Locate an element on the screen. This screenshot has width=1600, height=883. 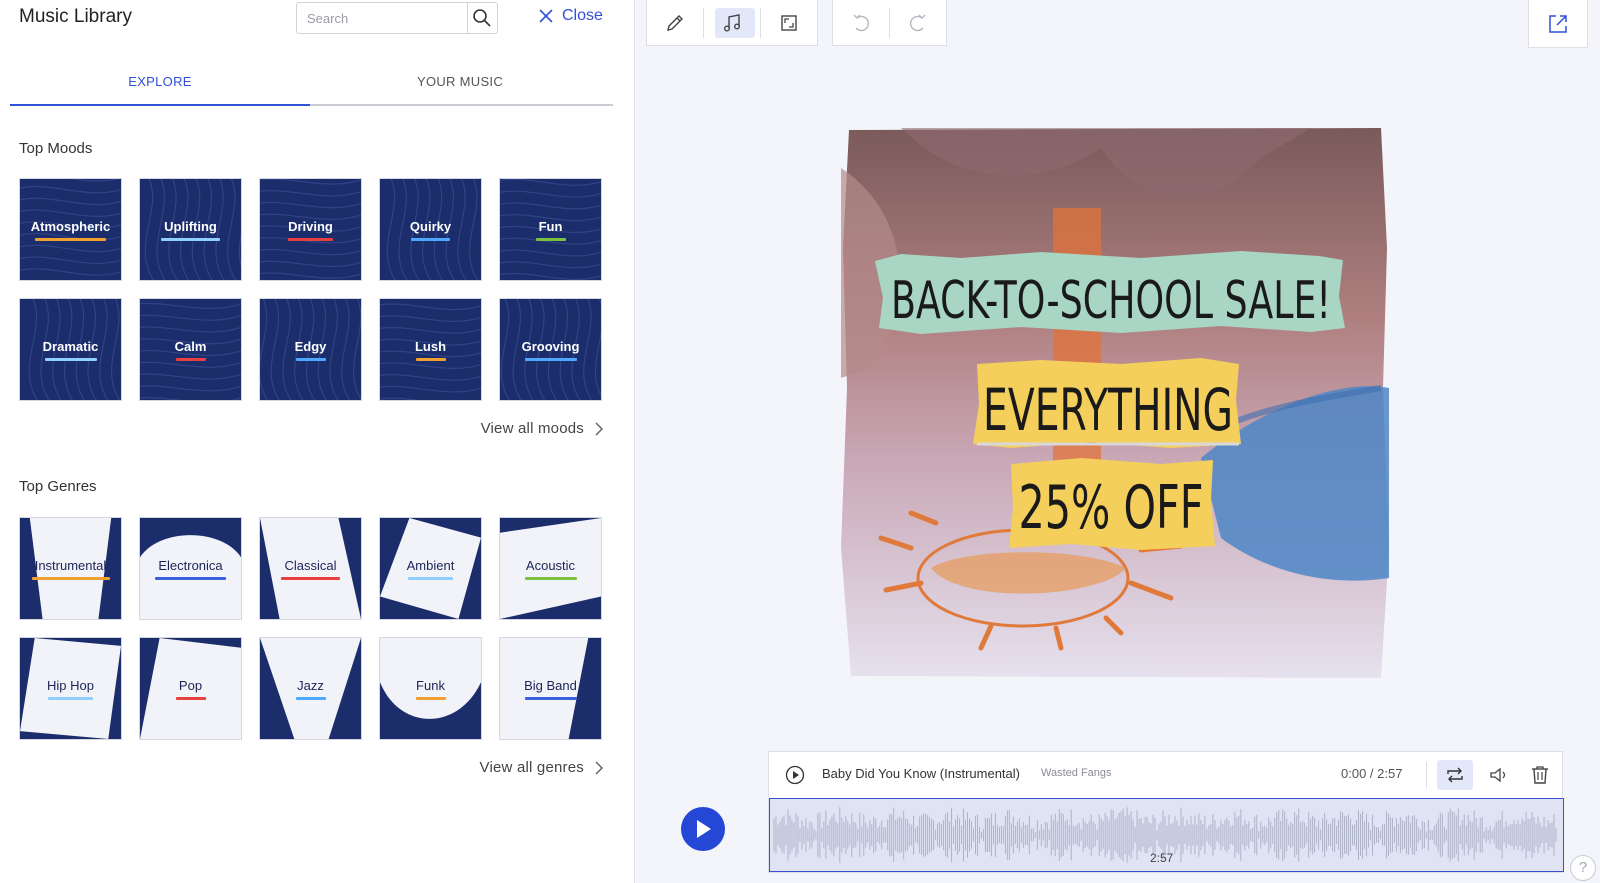
history-toolbar is located at coordinates (889, 23).